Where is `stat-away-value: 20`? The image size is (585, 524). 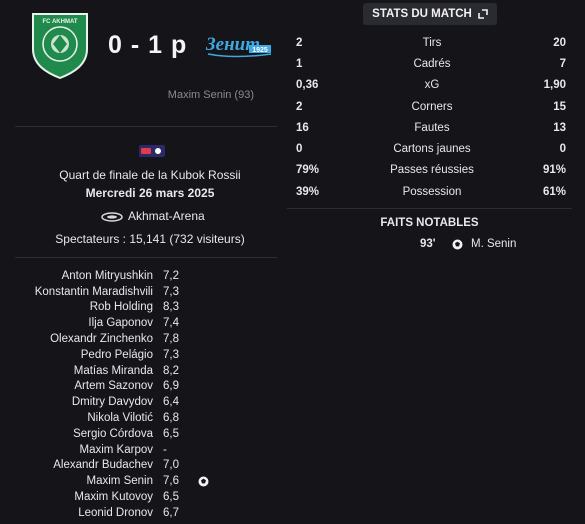
stat-away-value: 20 is located at coordinates (559, 42).